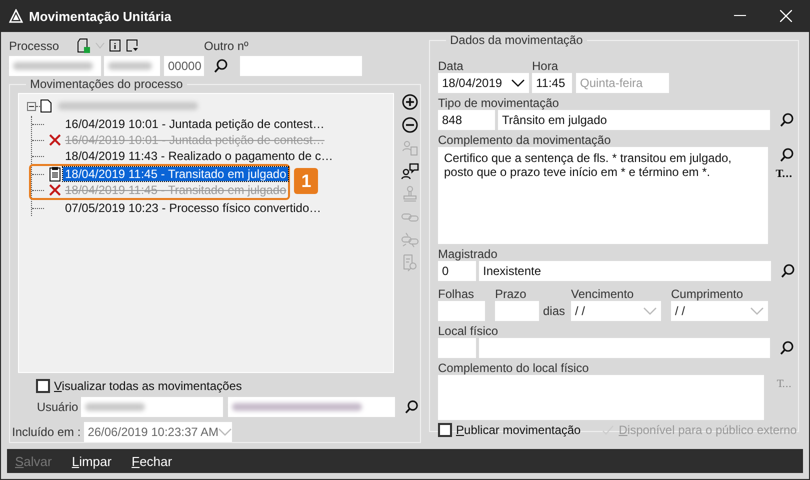 This screenshot has height=480, width=810. What do you see at coordinates (707, 294) in the screenshot?
I see `field-label: Cumprimento` at bounding box center [707, 294].